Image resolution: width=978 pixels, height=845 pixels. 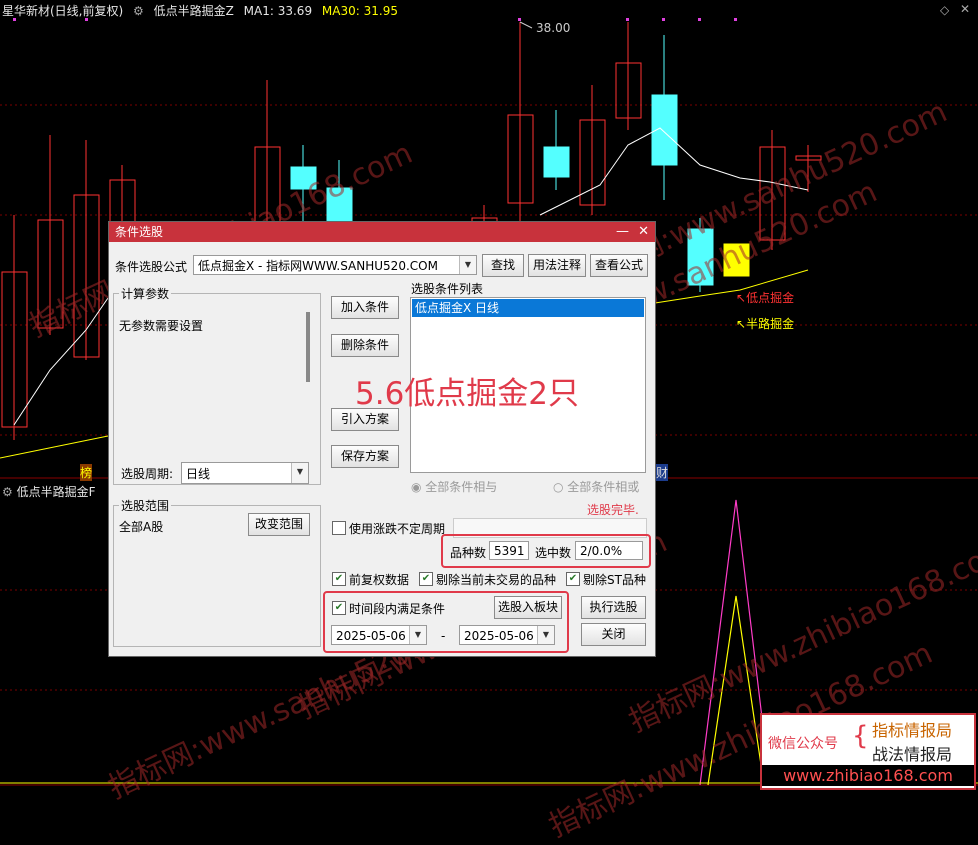 What do you see at coordinates (141, 527) in the screenshot?
I see `range-value: 全部A股` at bounding box center [141, 527].